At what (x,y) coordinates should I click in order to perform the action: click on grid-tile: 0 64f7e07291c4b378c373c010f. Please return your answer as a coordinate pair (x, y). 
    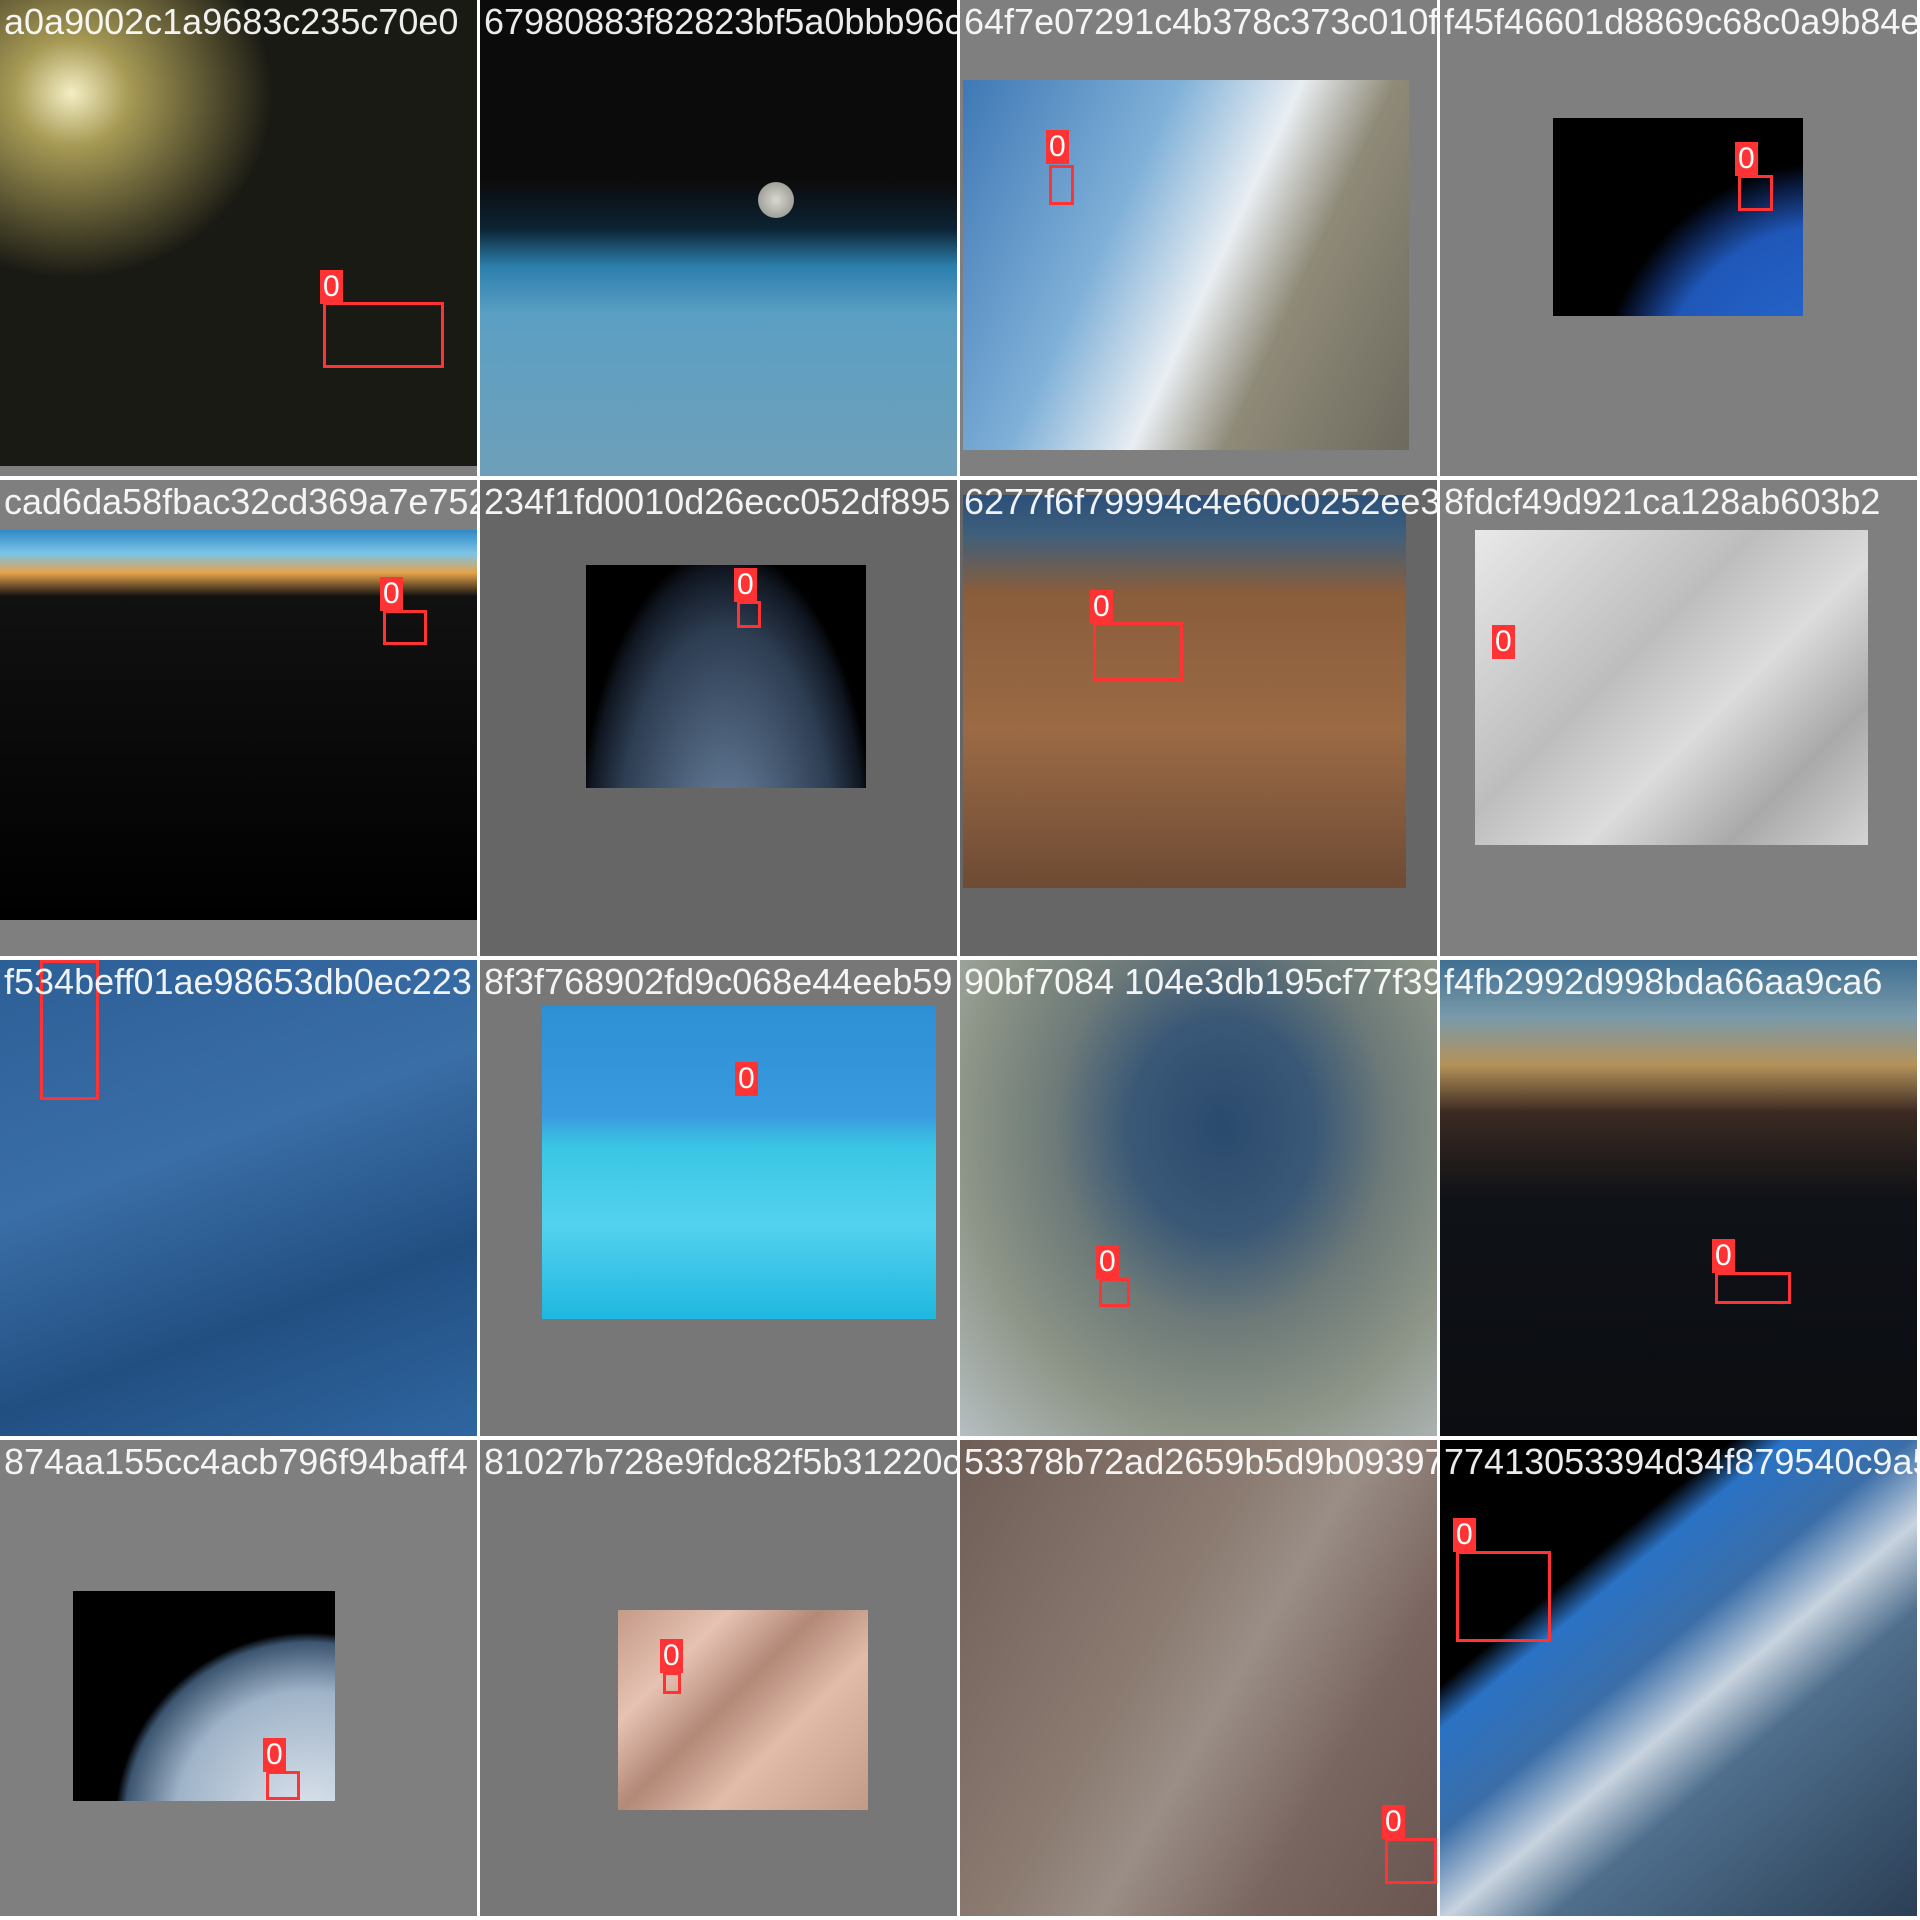
    Looking at the image, I should click on (1198, 238).